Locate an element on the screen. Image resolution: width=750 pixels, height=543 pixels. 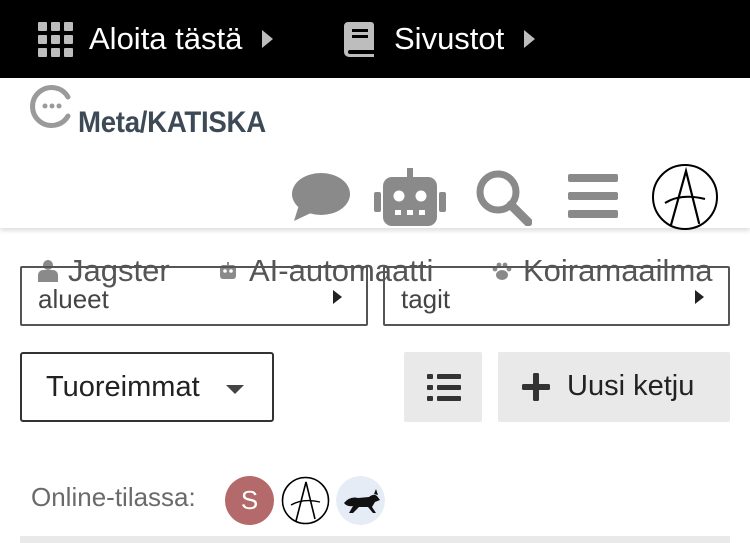
new-topic-button: Uusi ketju is located at coordinates (614, 387).